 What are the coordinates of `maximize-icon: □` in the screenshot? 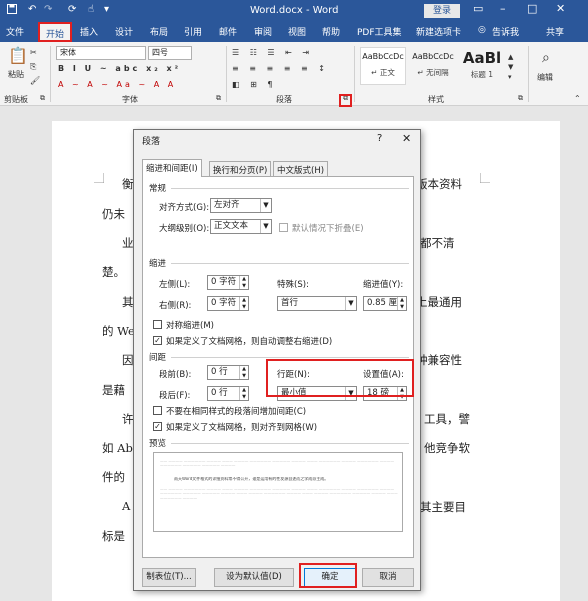 It's located at (532, 8).